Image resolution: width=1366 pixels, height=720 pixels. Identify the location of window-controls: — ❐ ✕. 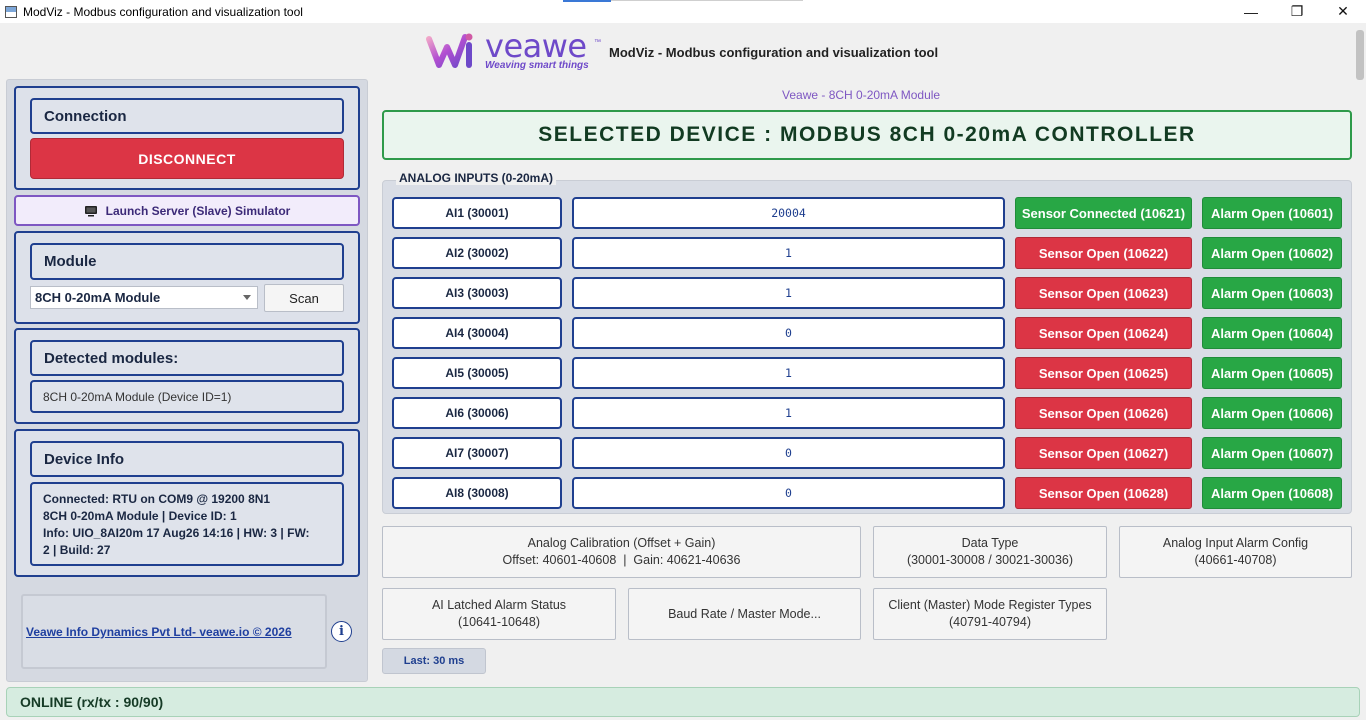
(1297, 11).